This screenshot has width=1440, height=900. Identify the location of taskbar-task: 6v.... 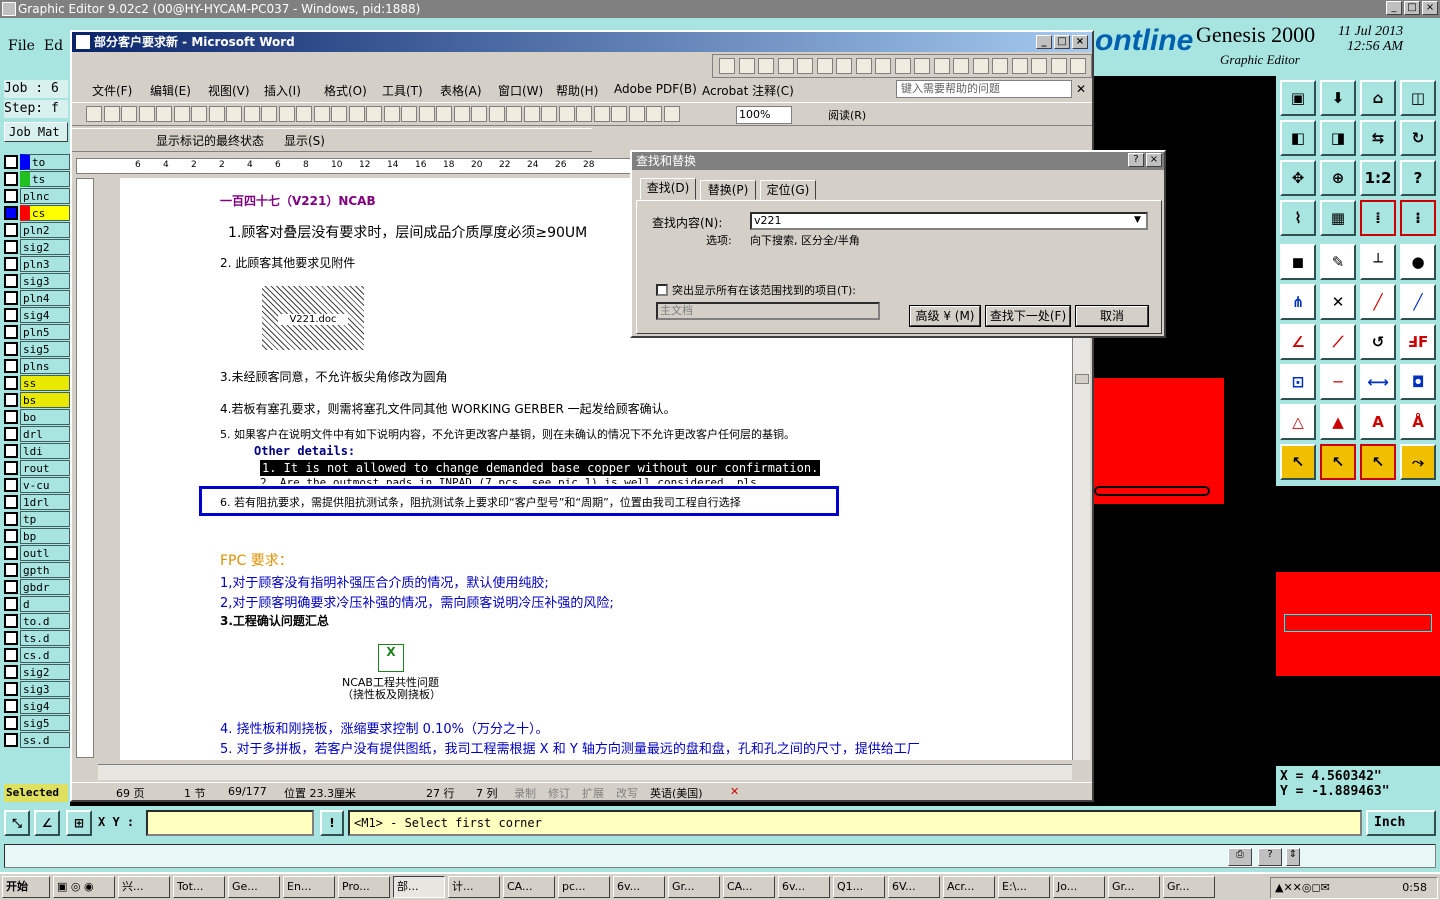
(804, 887).